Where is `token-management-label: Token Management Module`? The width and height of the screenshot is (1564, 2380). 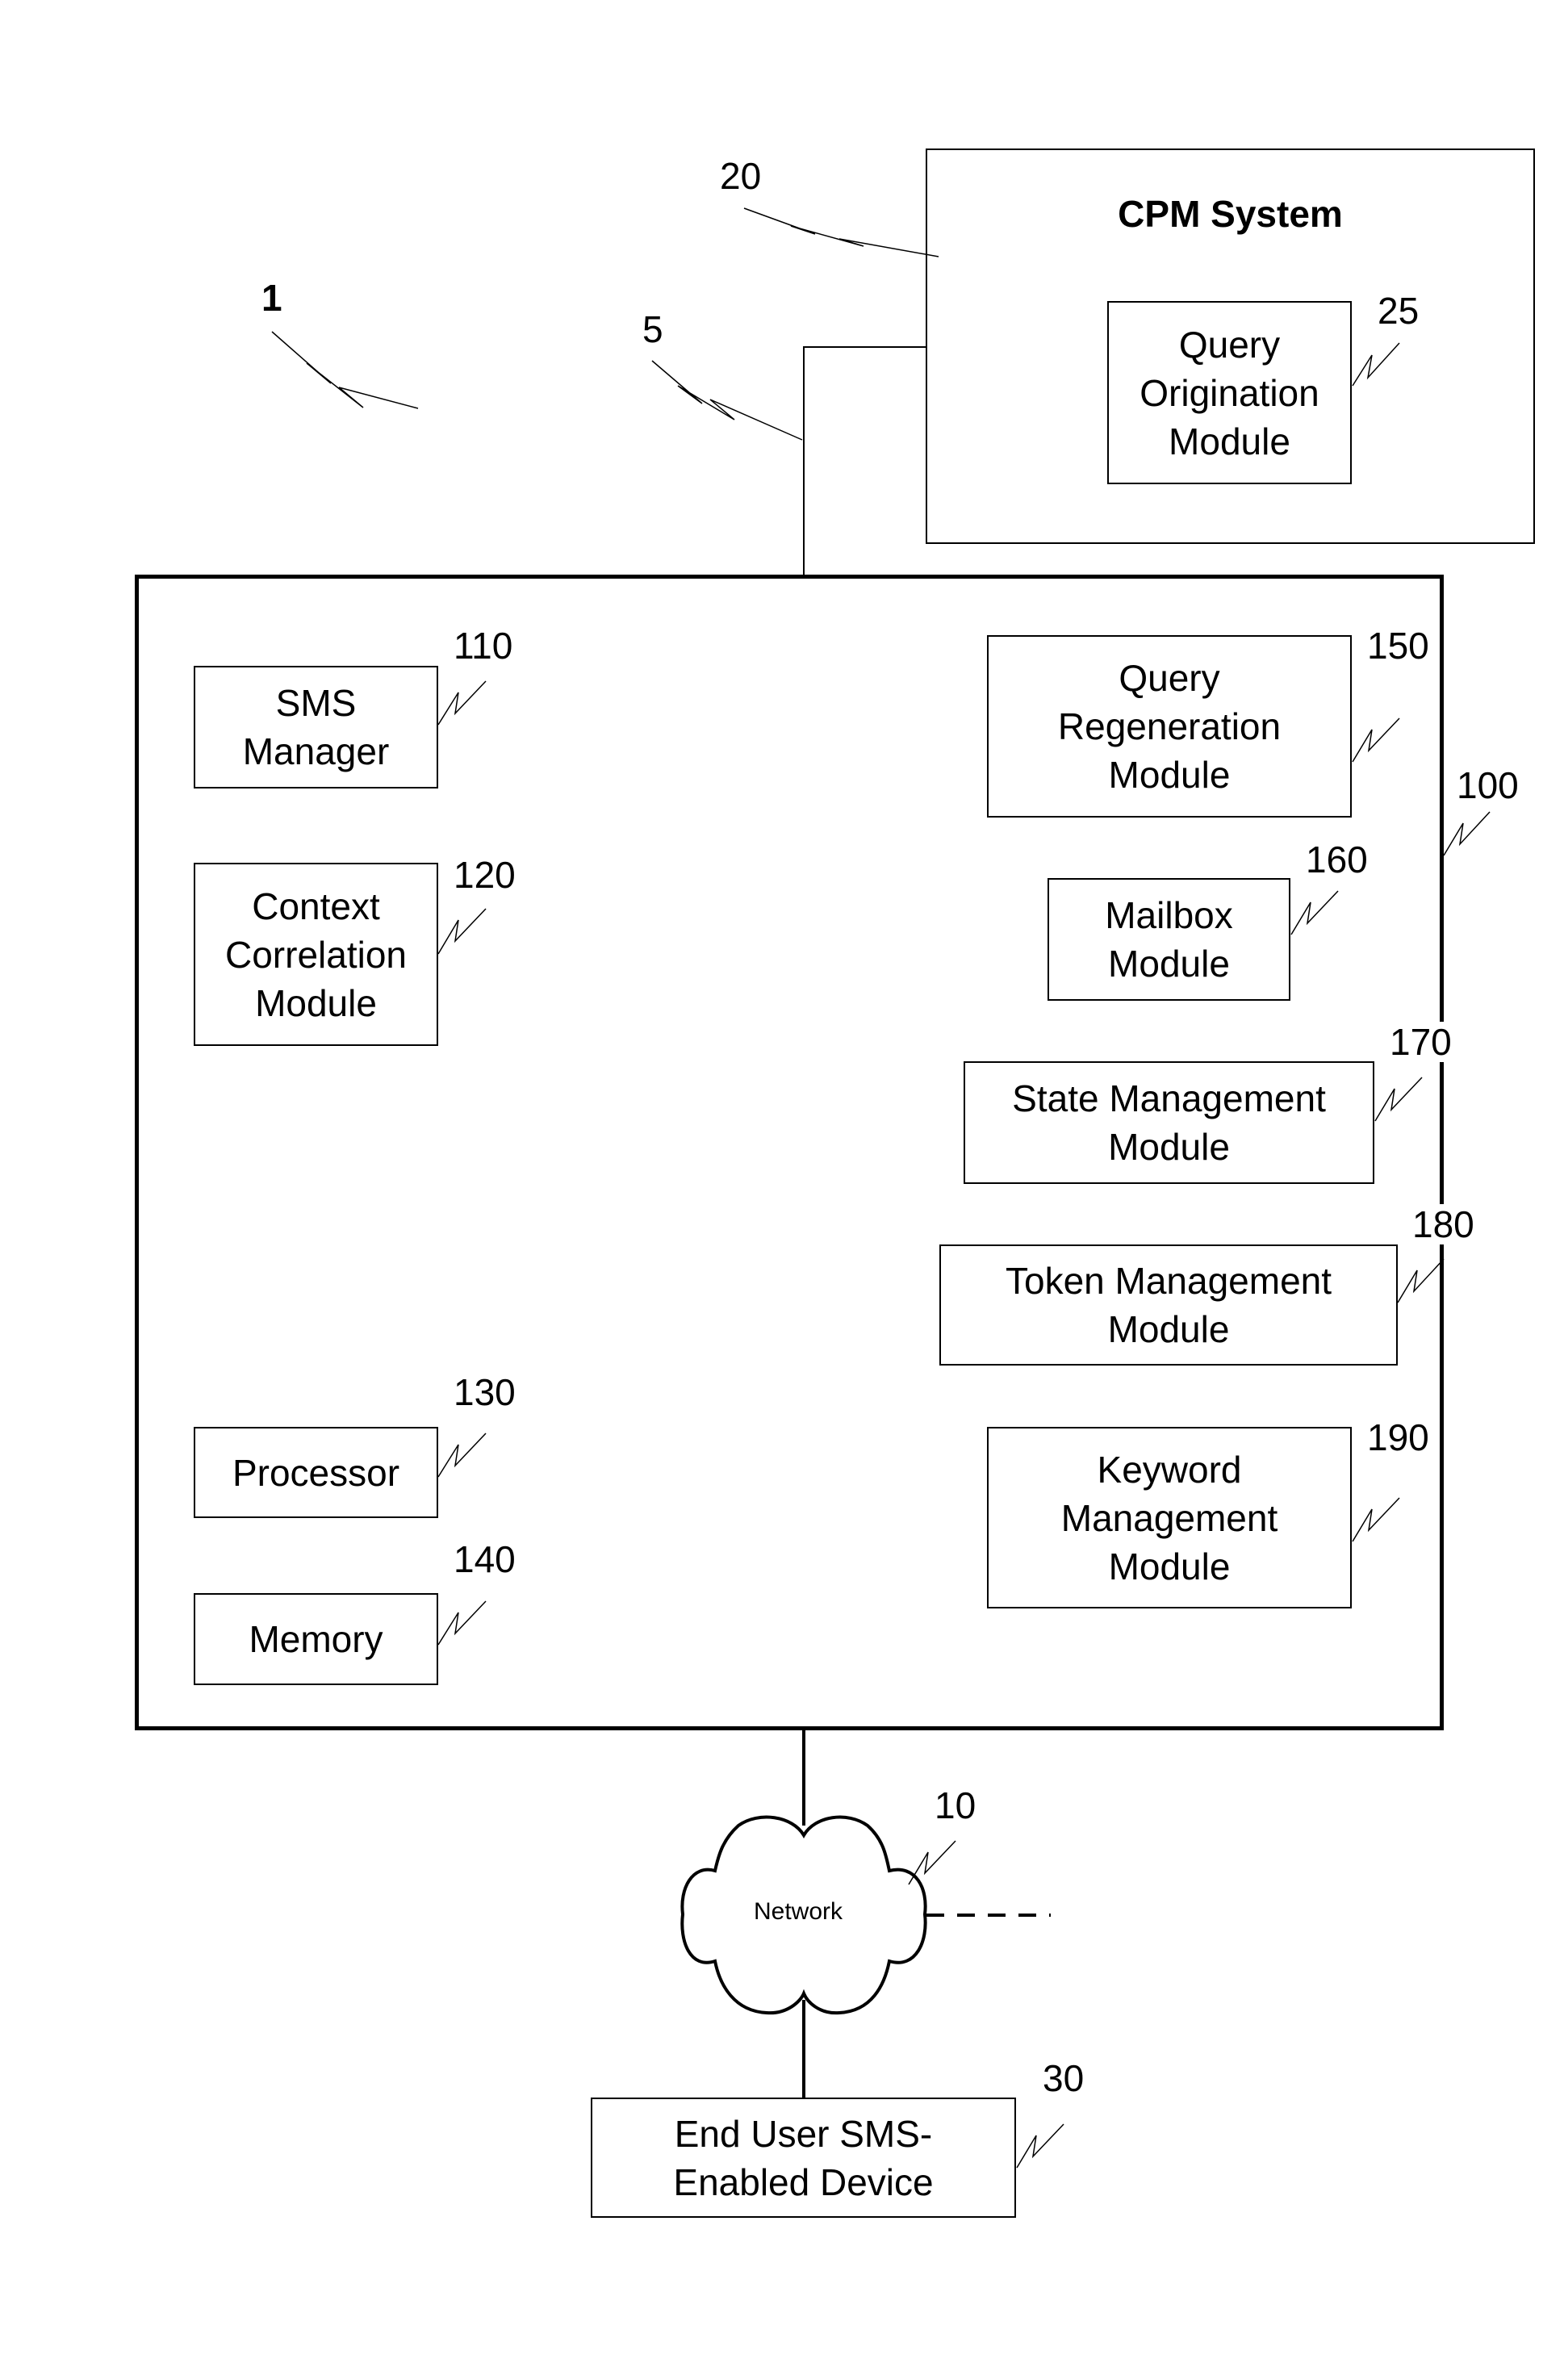 token-management-label: Token Management Module is located at coordinates (1168, 1305).